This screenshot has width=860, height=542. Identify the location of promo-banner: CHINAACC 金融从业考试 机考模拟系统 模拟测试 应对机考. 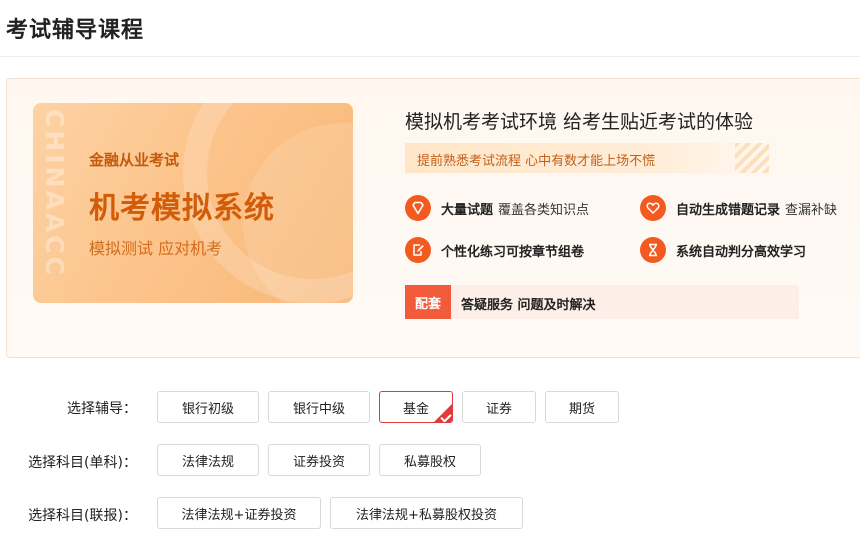
(193, 203).